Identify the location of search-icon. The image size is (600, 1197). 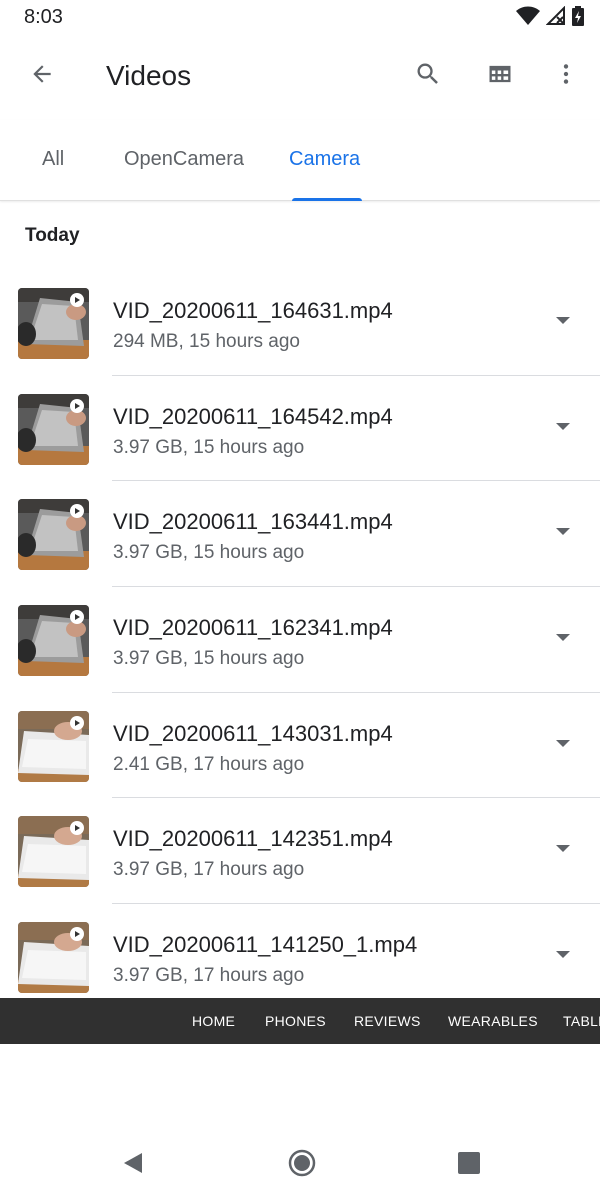
(428, 76).